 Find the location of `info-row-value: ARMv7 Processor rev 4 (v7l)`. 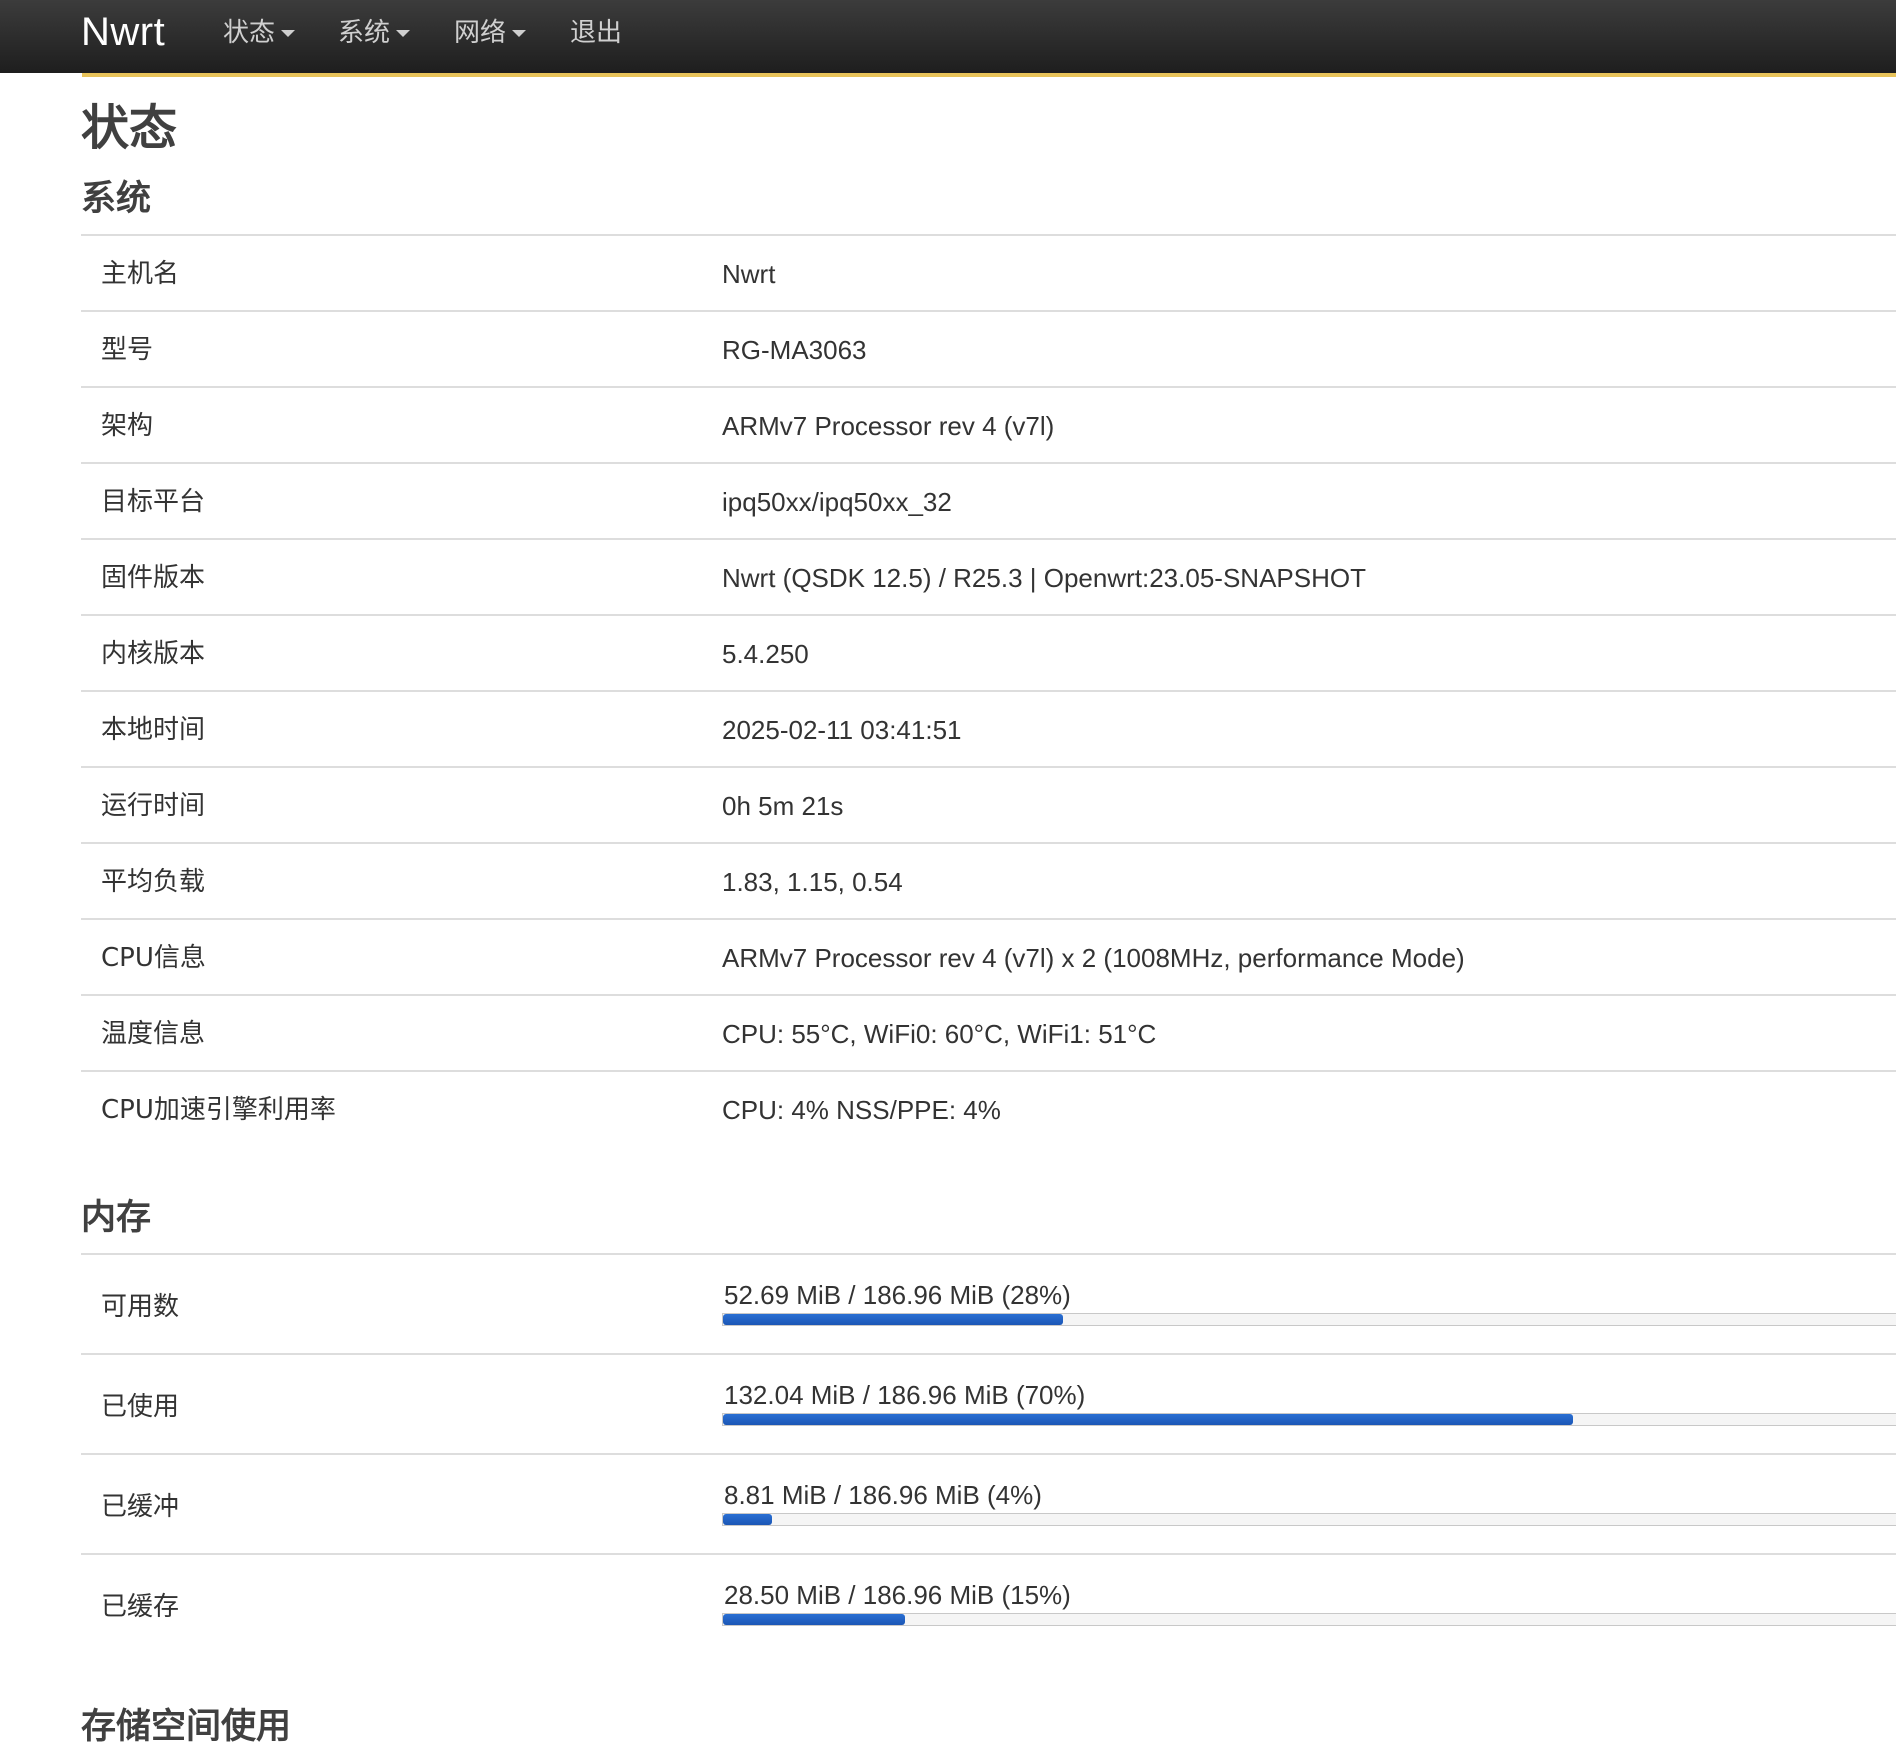

info-row-value: ARMv7 Processor rev 4 (v7l) is located at coordinates (888, 426).